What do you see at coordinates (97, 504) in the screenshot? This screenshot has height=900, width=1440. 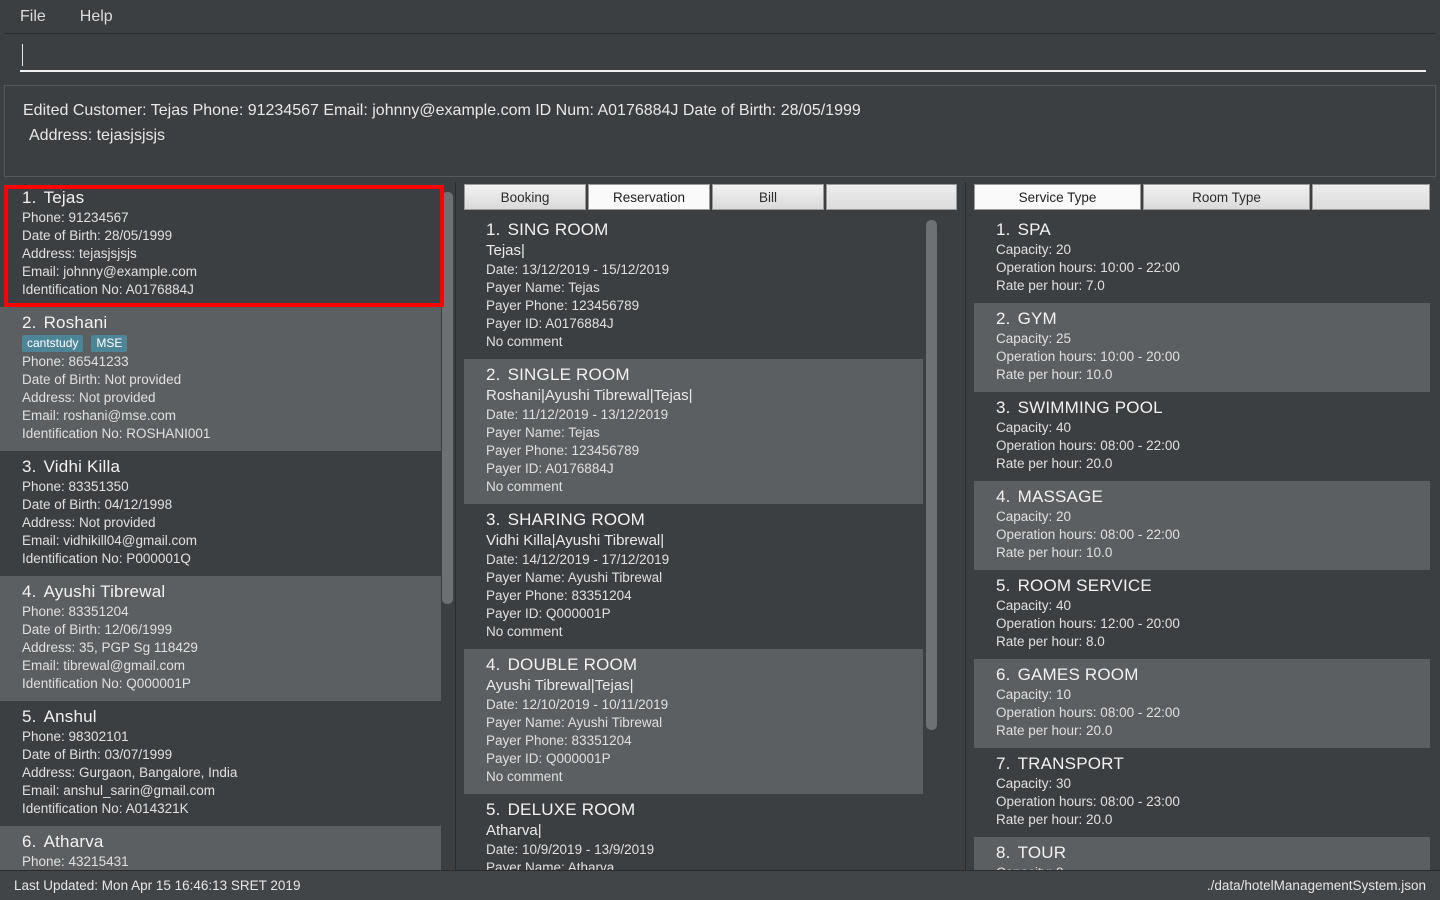 I see `customer-dob: Date of Birth: 04/12/1998` at bounding box center [97, 504].